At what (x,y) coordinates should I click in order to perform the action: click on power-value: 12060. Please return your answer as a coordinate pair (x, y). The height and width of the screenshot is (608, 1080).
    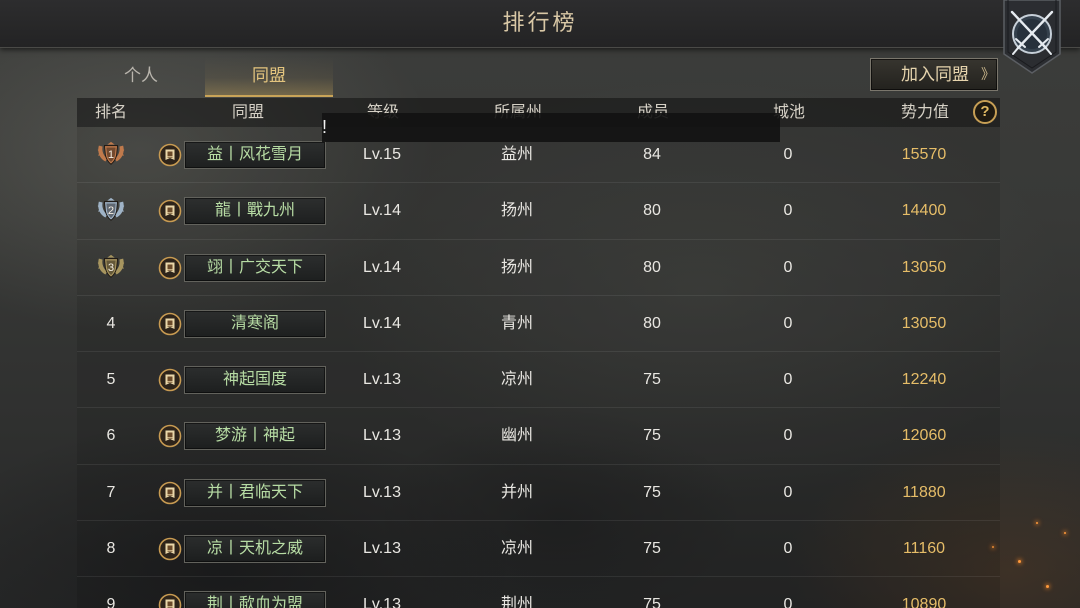
    Looking at the image, I should click on (924, 436).